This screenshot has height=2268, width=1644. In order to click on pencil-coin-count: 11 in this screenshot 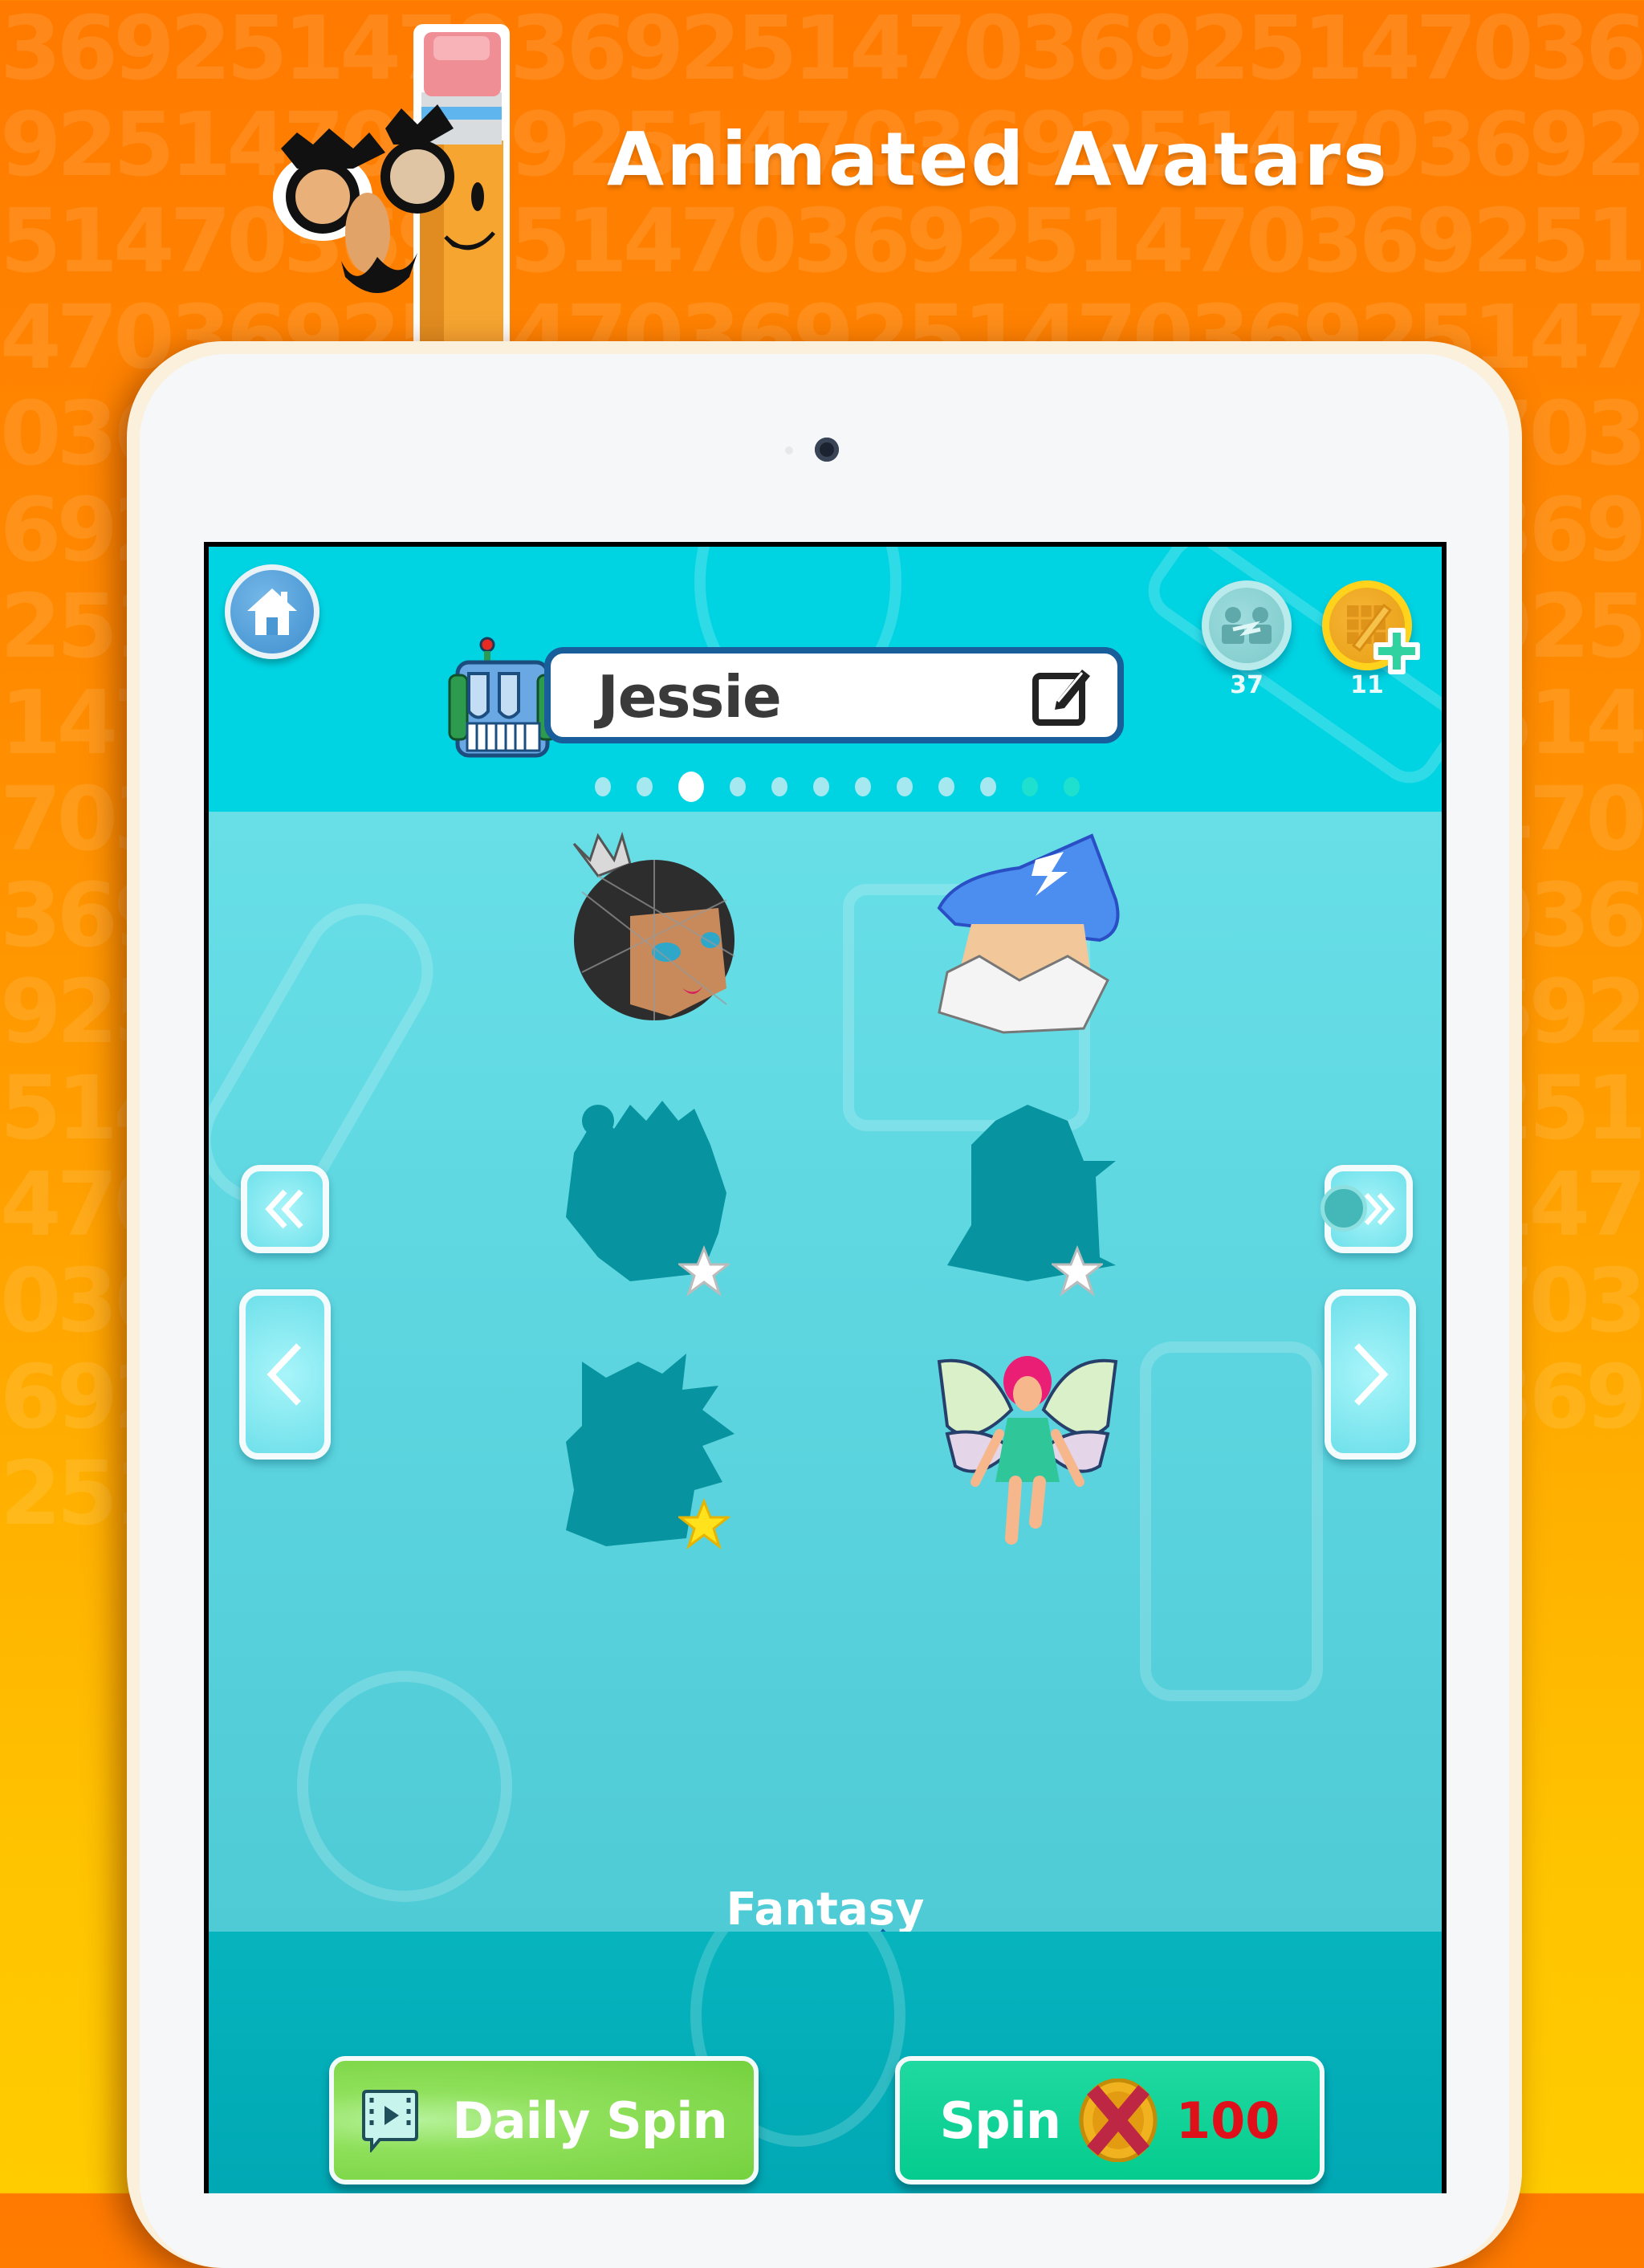, I will do `click(1367, 685)`.